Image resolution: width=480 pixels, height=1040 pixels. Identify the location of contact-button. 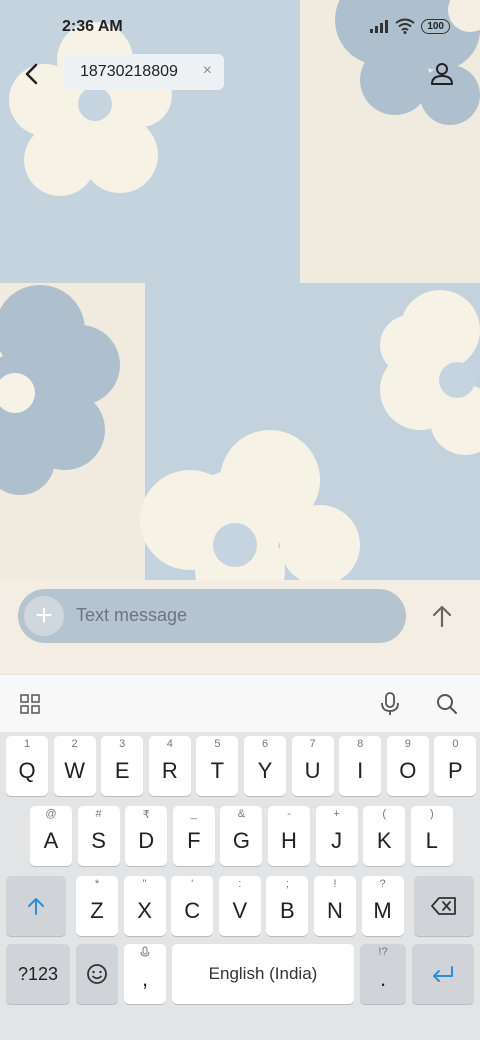
(442, 74).